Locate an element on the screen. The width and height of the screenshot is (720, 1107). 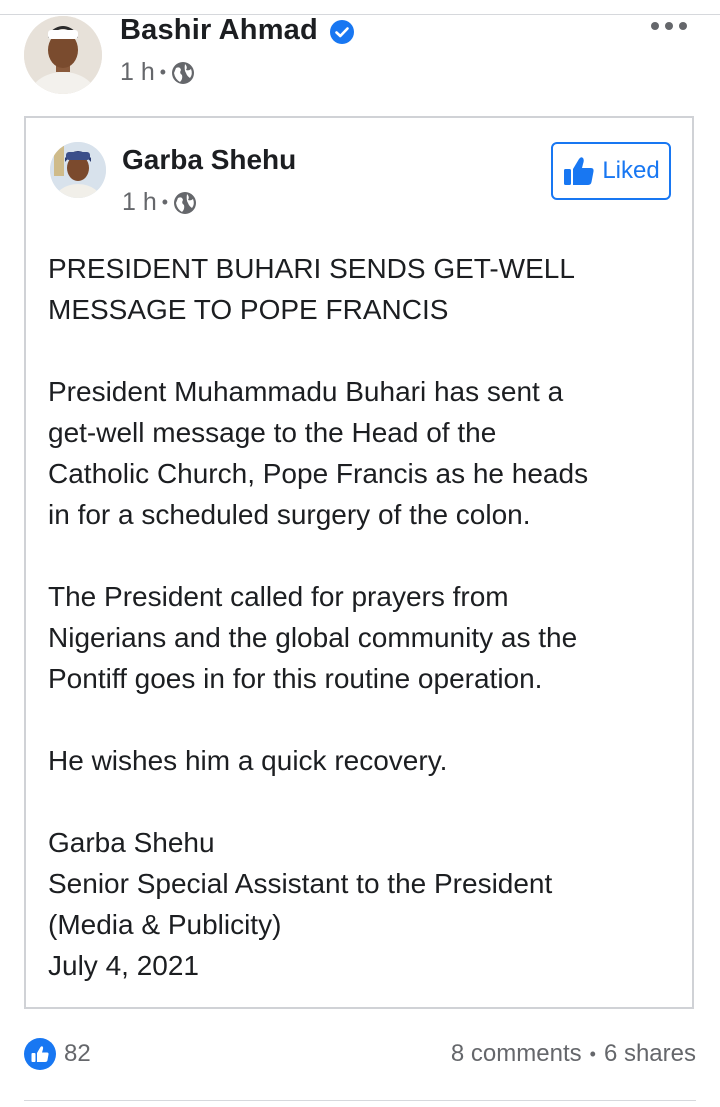
post-timestamp: 1 h is located at coordinates (137, 72).